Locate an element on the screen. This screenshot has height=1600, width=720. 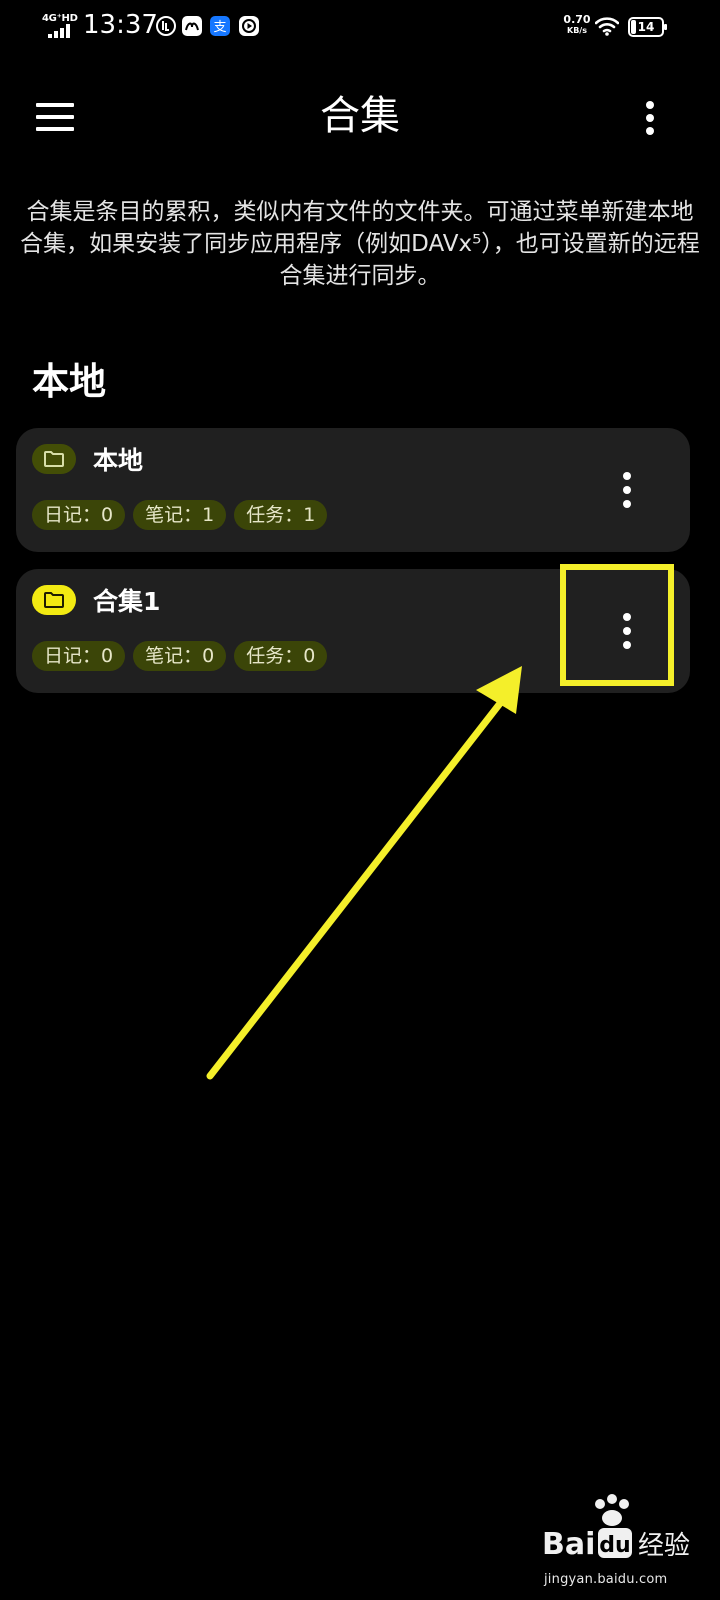
section-heading-local: 本地 is located at coordinates (69, 381).